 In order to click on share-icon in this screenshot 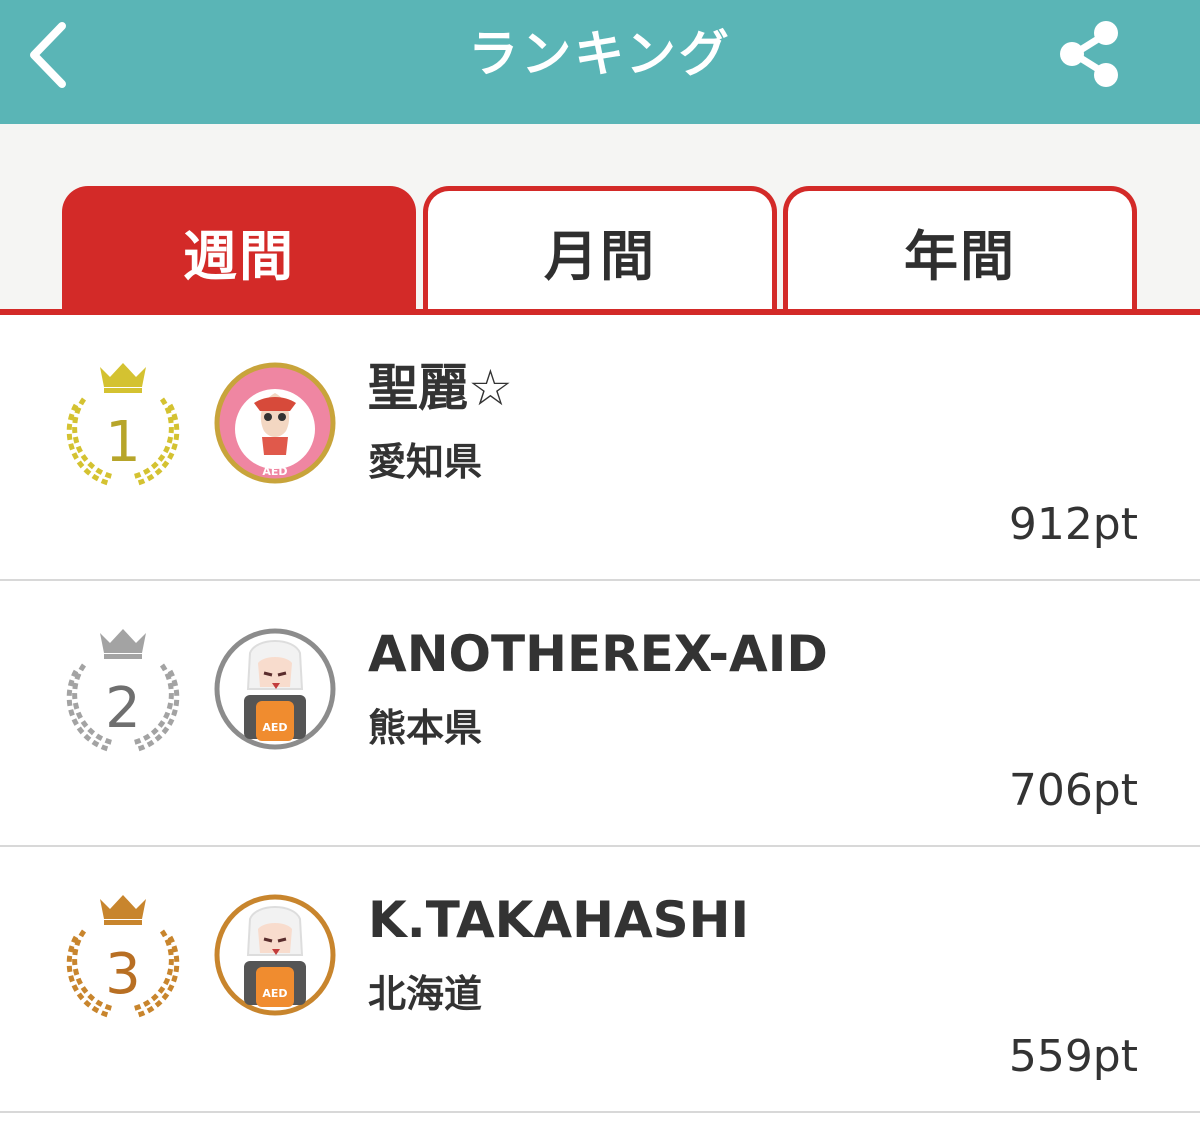, I will do `click(1089, 54)`.